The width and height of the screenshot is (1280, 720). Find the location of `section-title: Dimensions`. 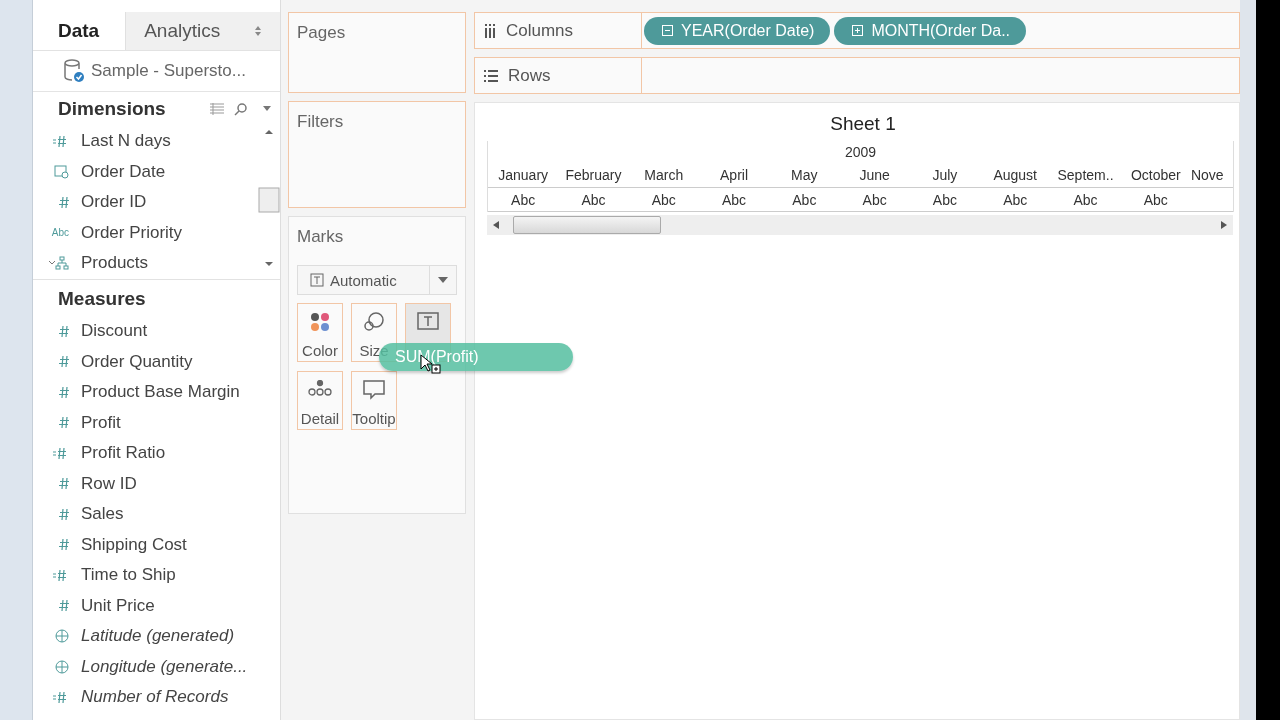

section-title: Dimensions is located at coordinates (112, 109).